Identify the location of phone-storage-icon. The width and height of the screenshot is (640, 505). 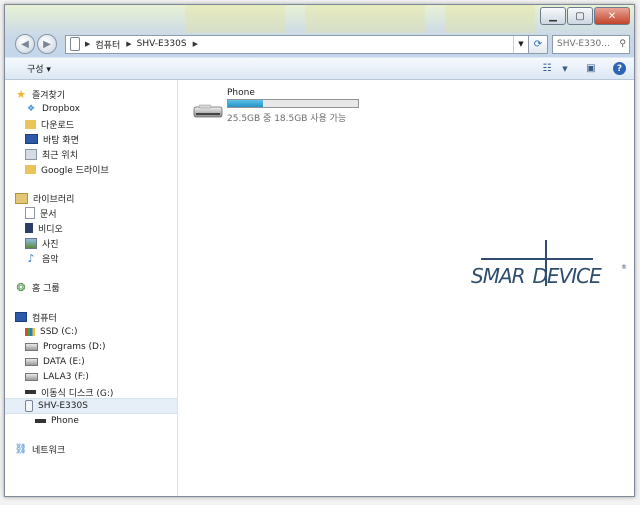
(40, 421).